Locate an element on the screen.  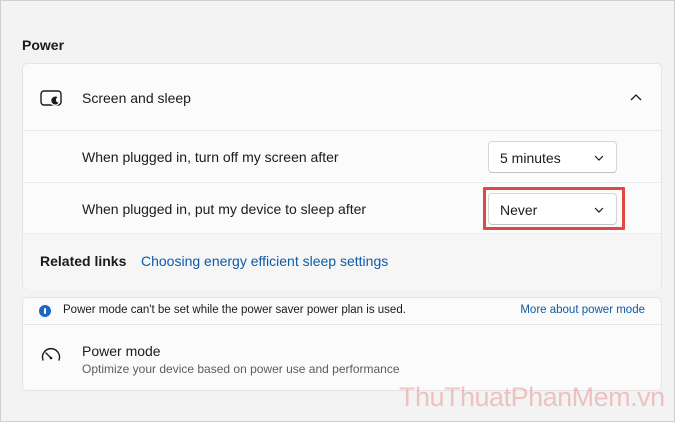
watermark-text: ThuThuatPhanMem.vn is located at coordinates (532, 397).